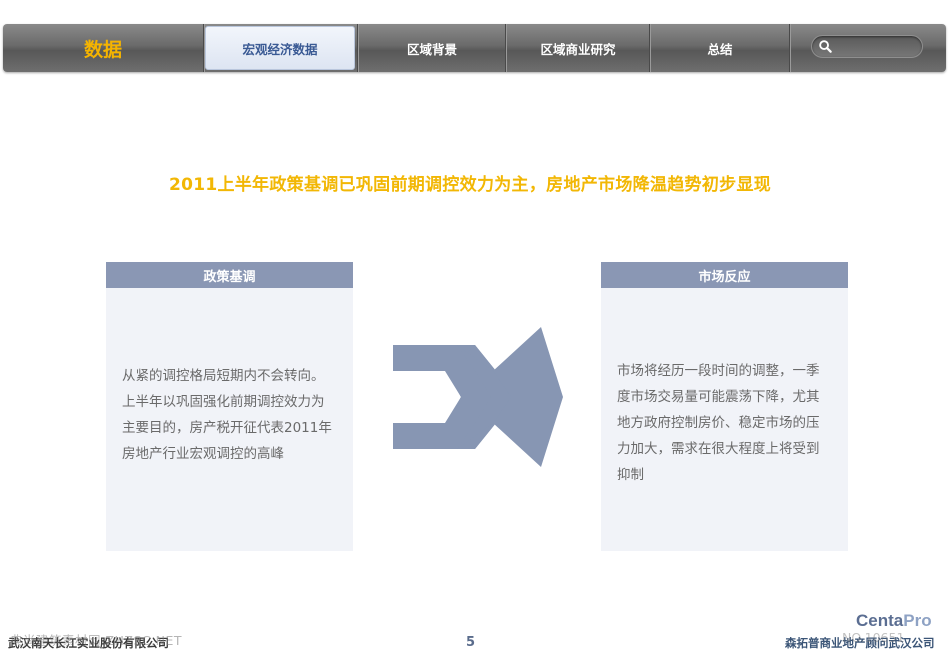 The image size is (950, 656). What do you see at coordinates (229, 275) in the screenshot?
I see `policy-panel-title: 政策基调` at bounding box center [229, 275].